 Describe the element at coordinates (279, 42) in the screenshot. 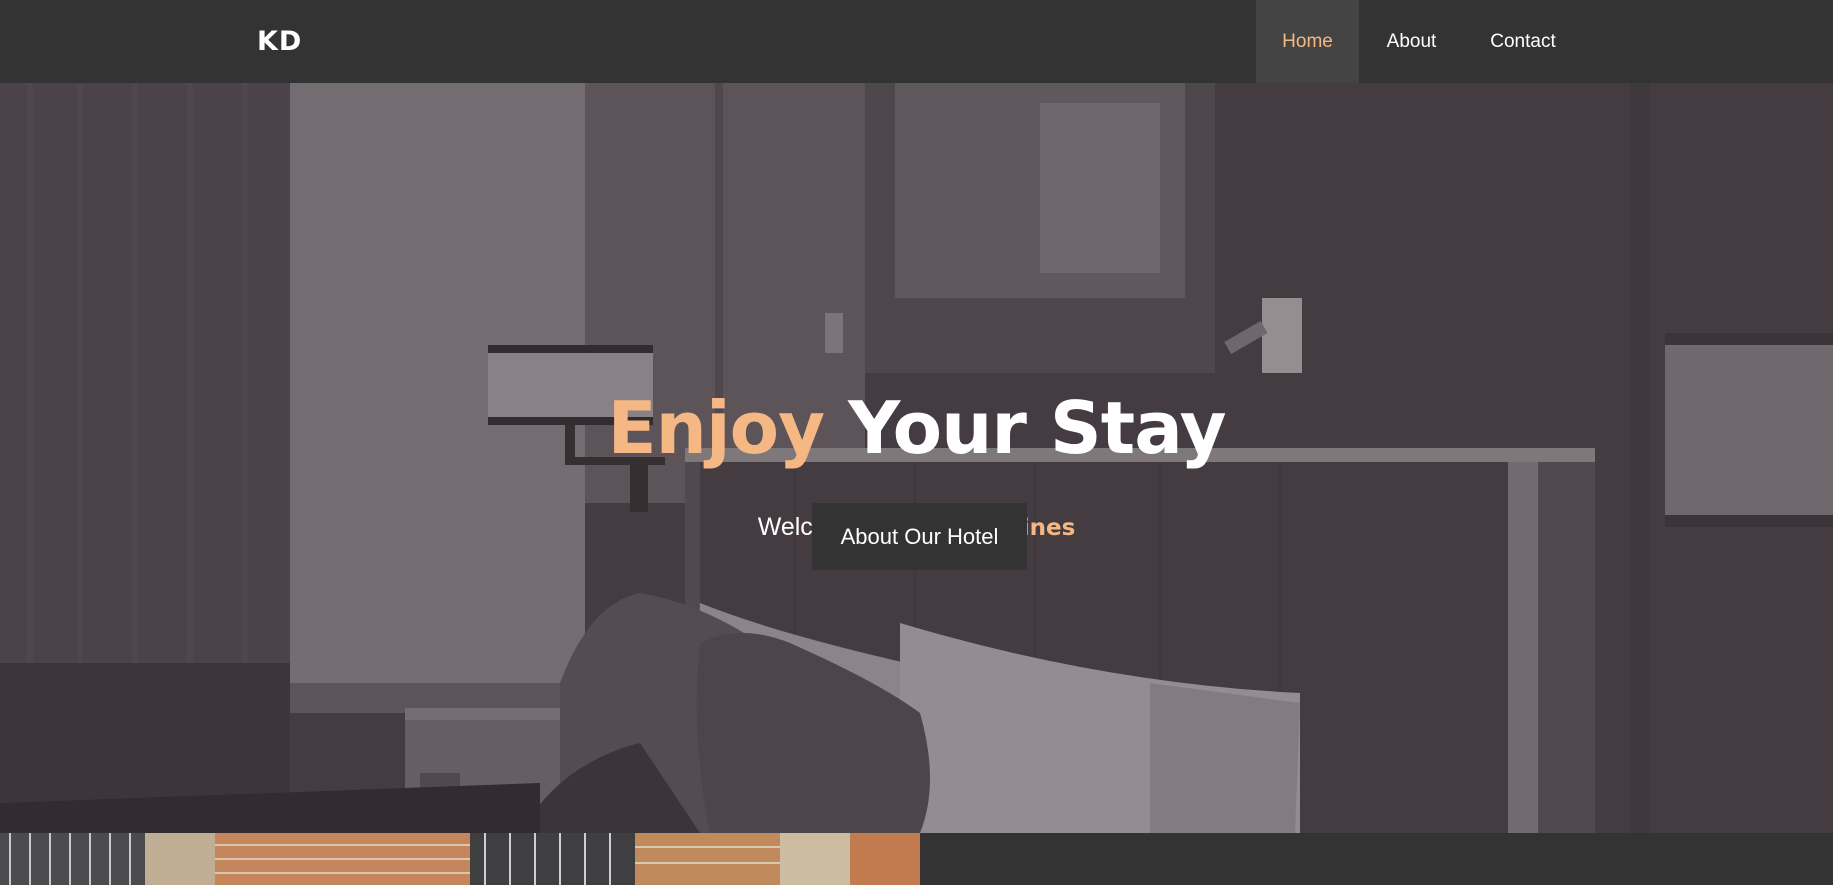

I see `logo: KD` at that location.